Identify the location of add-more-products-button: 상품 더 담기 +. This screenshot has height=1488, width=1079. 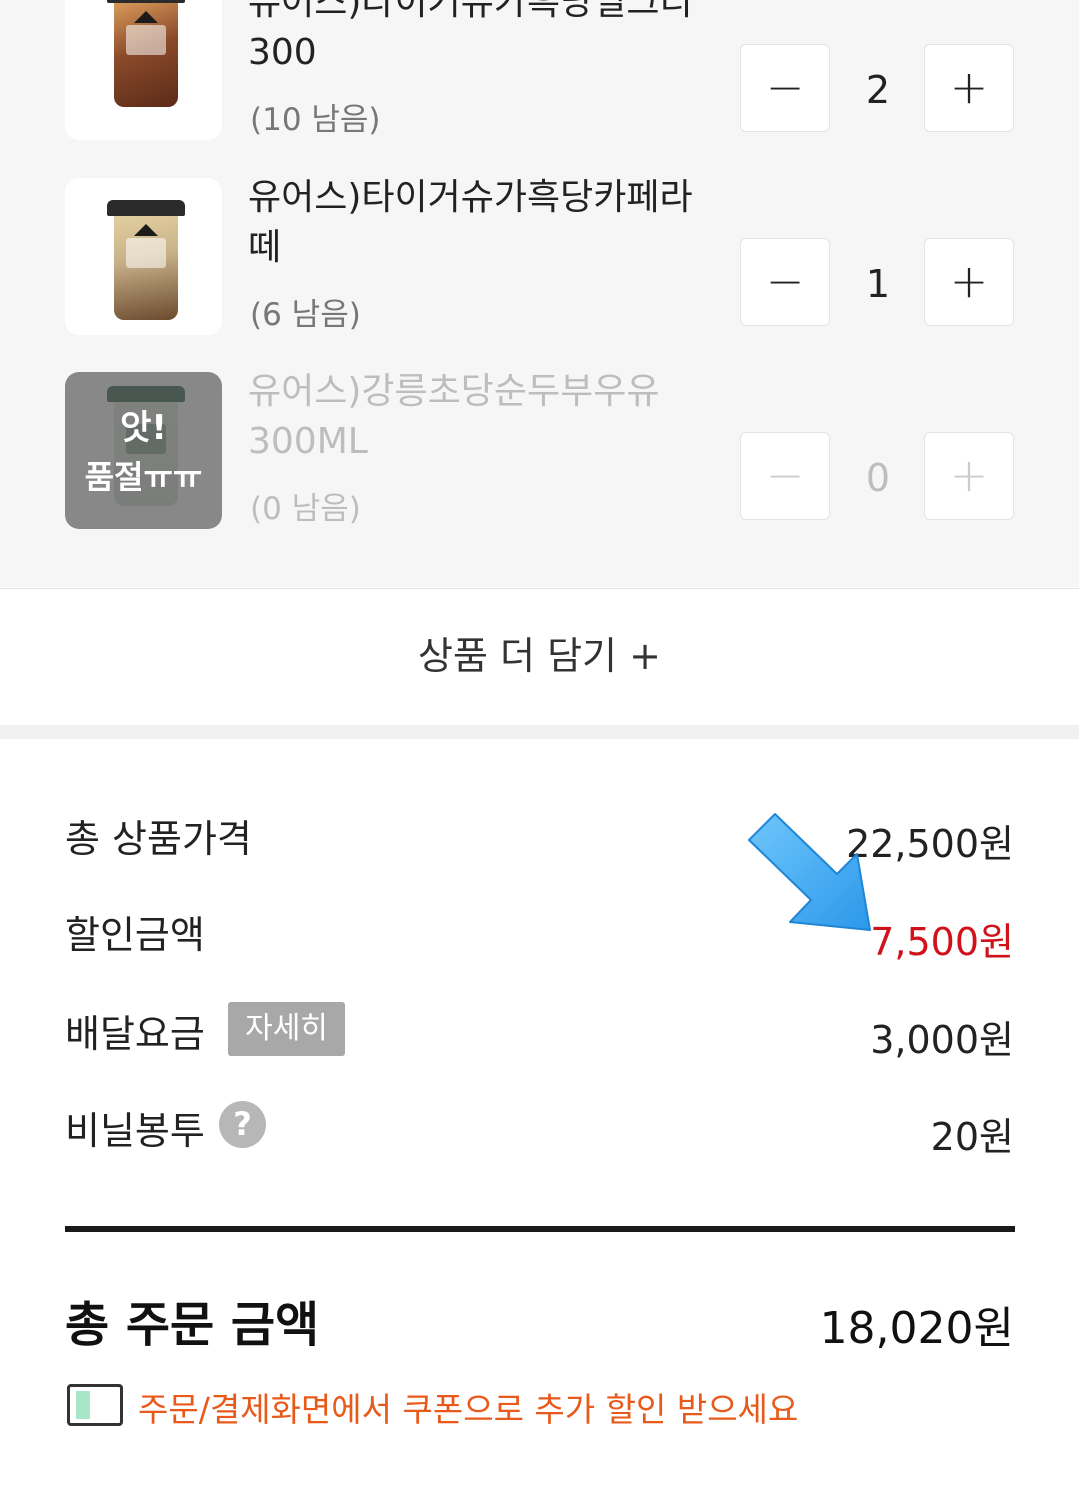
(539, 657).